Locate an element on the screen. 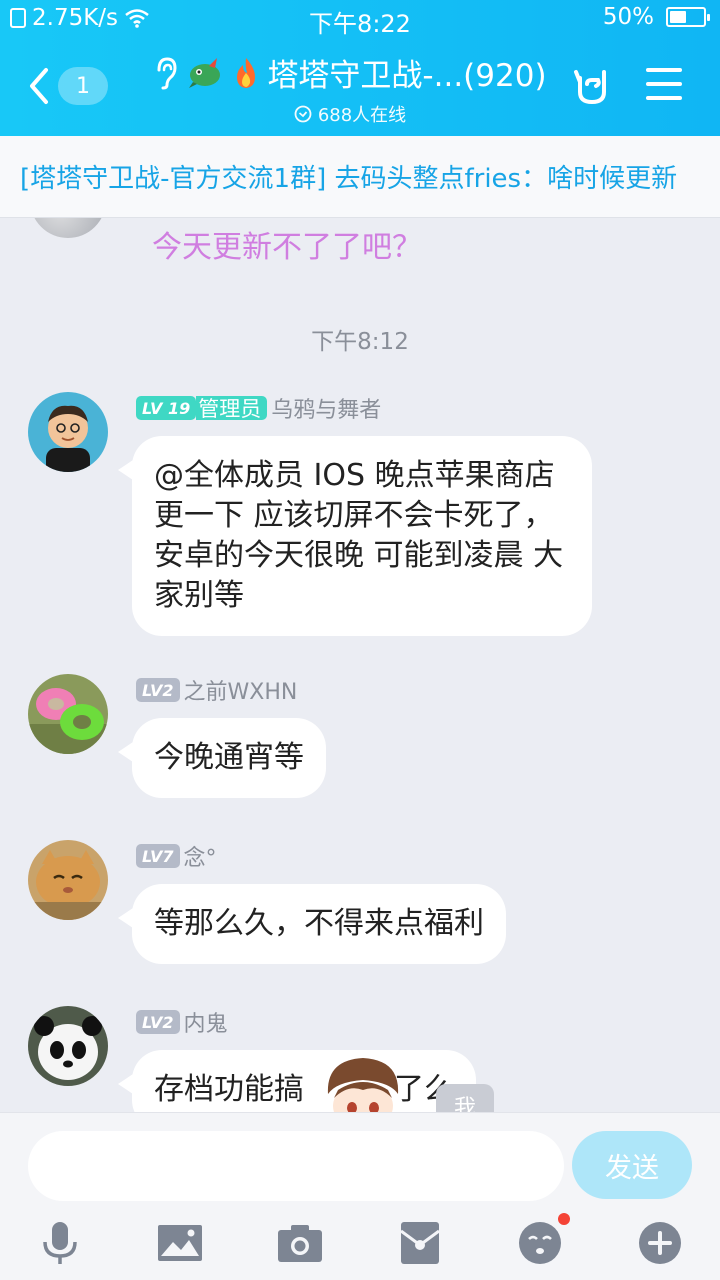 Image resolution: width=720 pixels, height=1280 pixels. input-bar: 发送 is located at coordinates (360, 1196).